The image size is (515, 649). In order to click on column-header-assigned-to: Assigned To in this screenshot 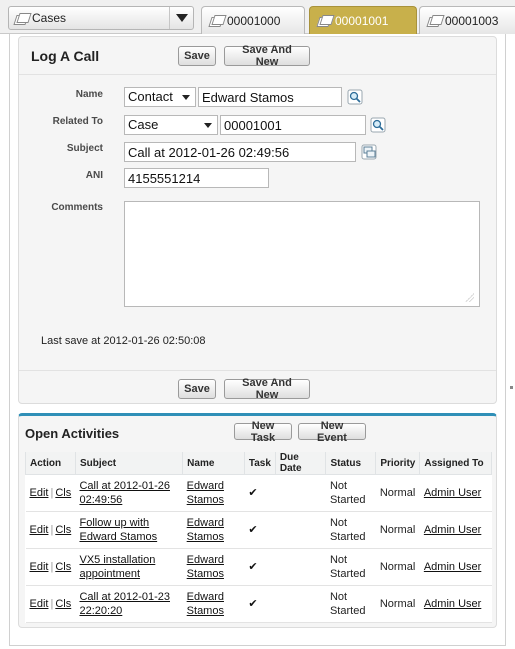, I will do `click(455, 463)`.